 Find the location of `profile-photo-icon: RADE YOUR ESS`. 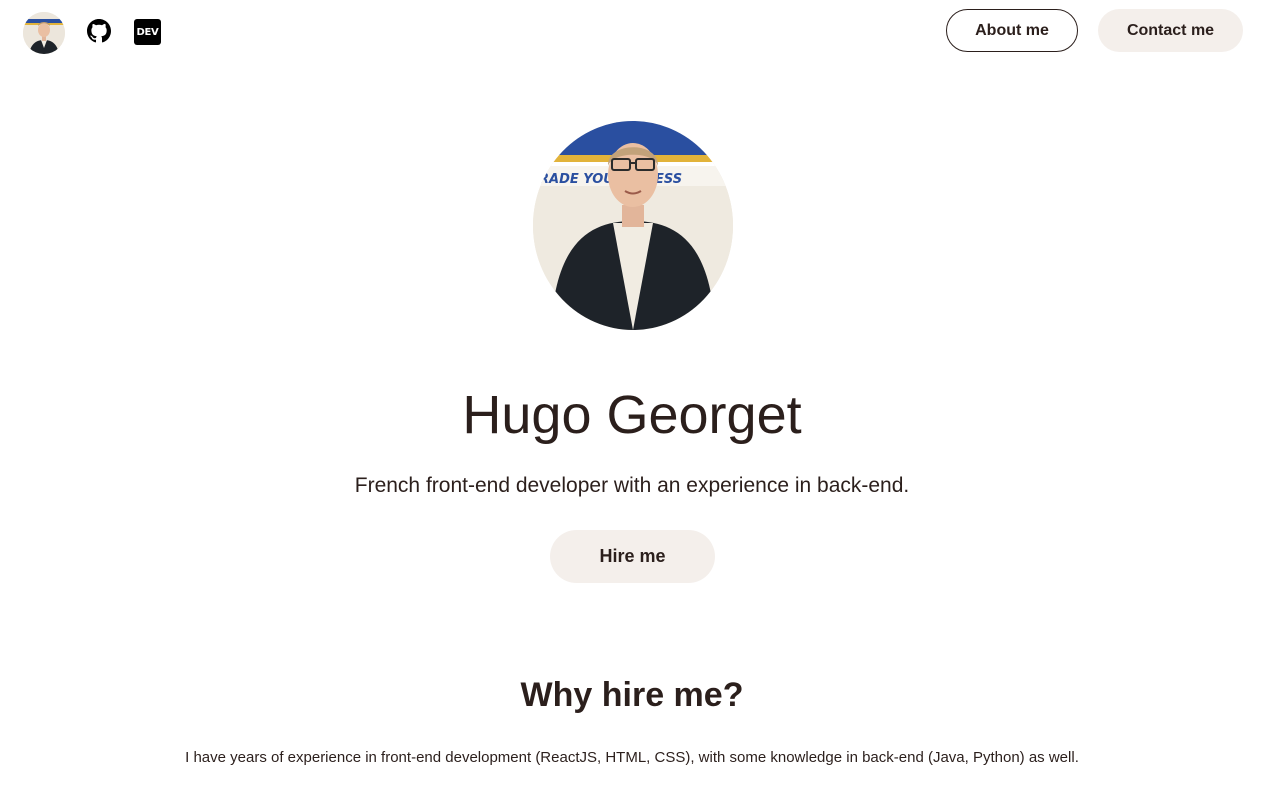

profile-photo-icon: RADE YOUR ESS is located at coordinates (633, 225).